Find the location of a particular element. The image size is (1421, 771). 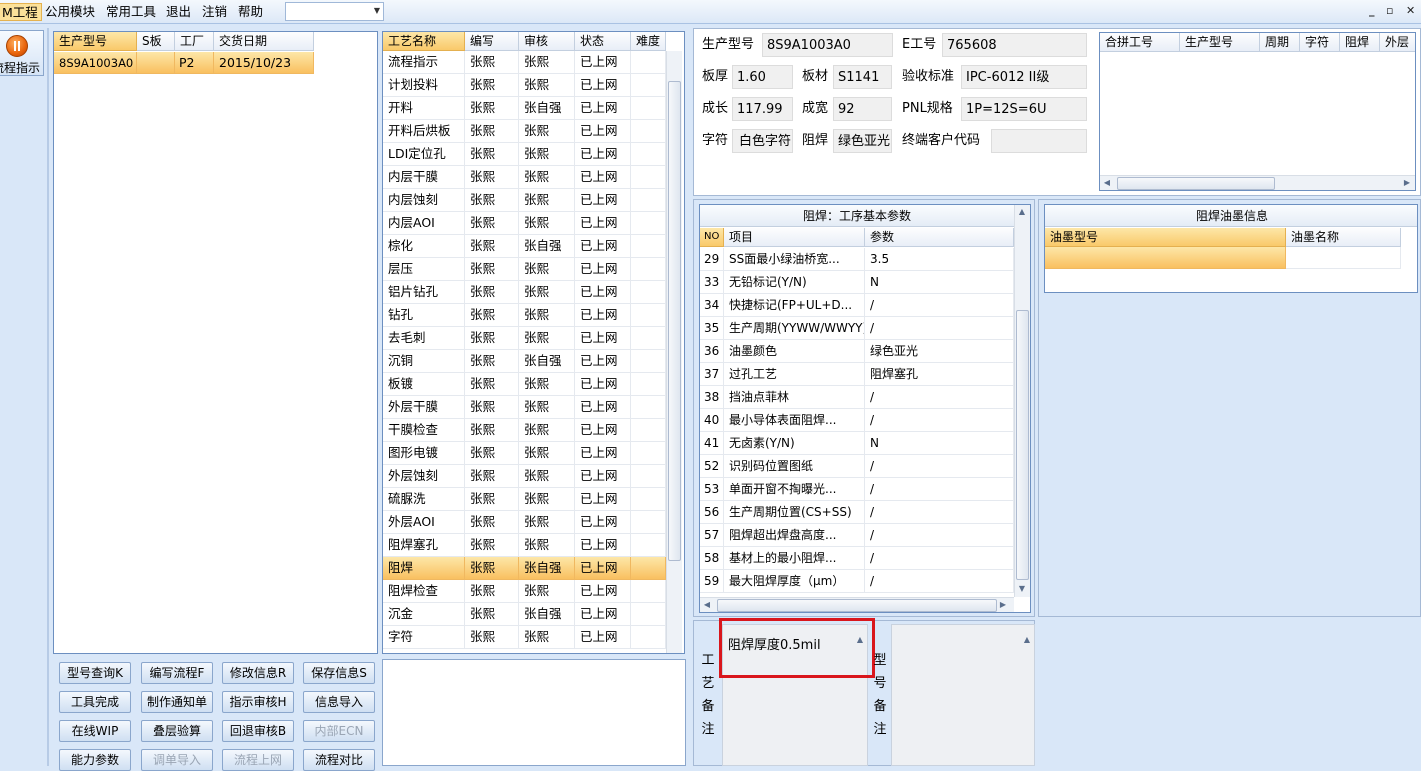

ink-title: 阻焊油墨信息 is located at coordinates (1231, 216).